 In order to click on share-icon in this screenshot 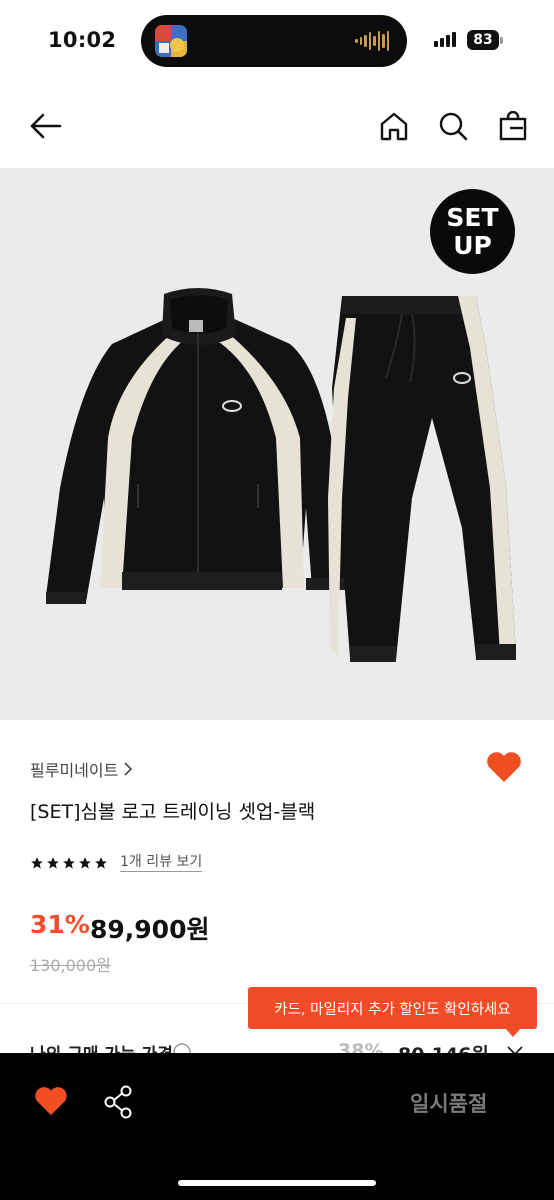, I will do `click(118, 1102)`.